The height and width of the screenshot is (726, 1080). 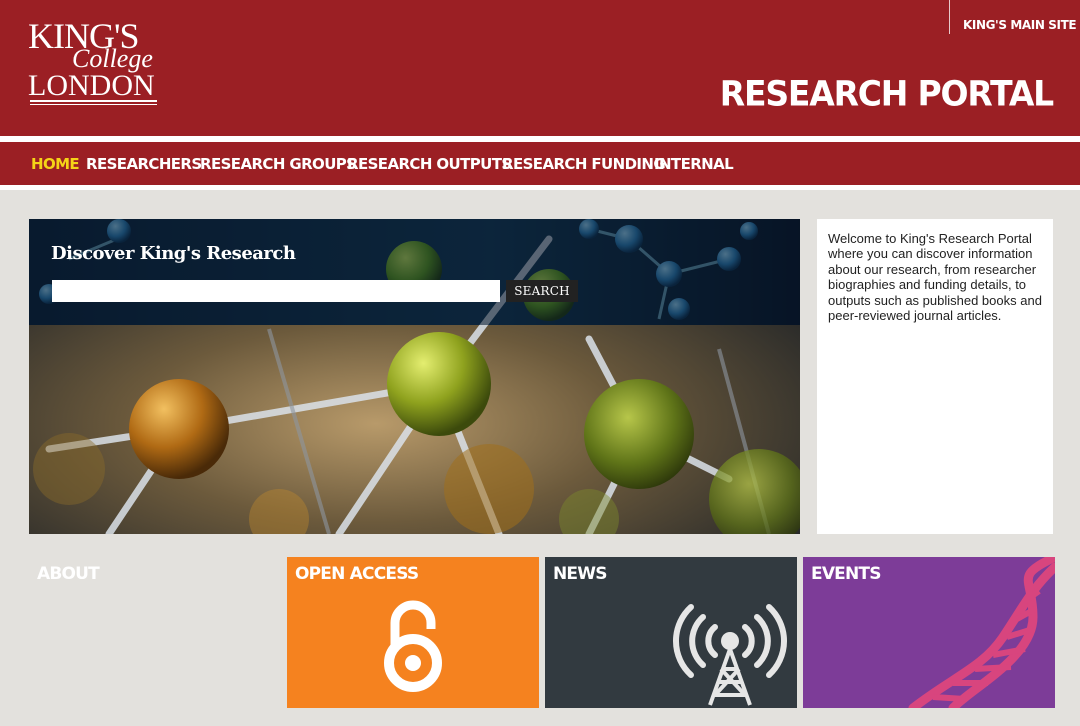 I want to click on search-input, so click(x=276, y=291).